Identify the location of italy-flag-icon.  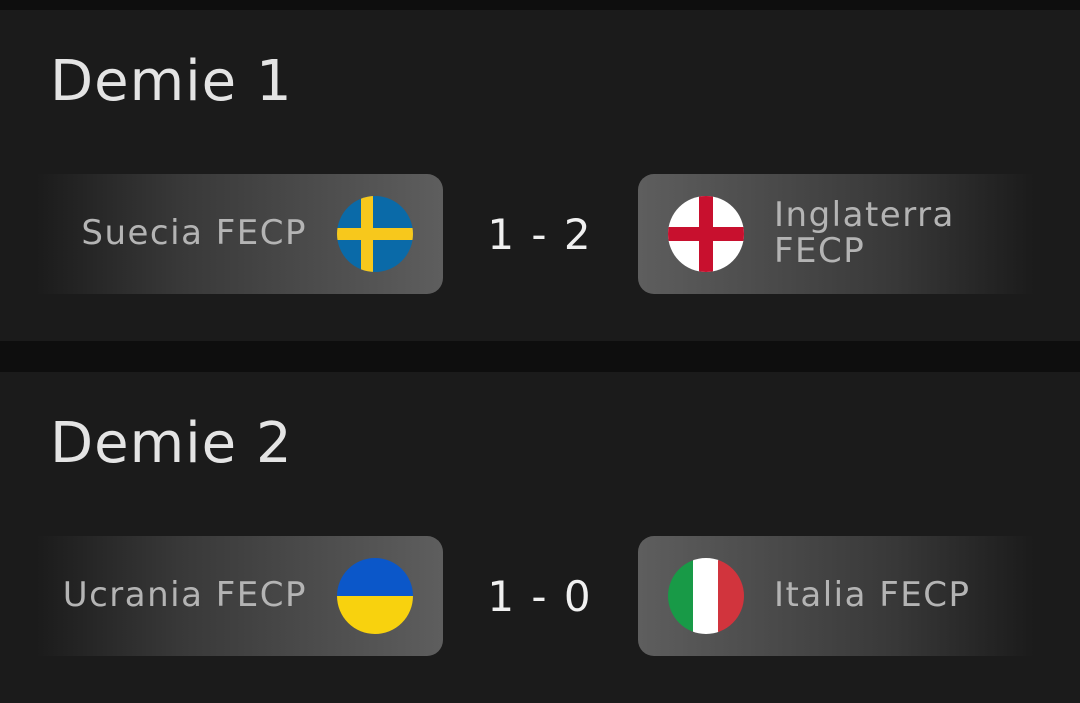
(706, 596).